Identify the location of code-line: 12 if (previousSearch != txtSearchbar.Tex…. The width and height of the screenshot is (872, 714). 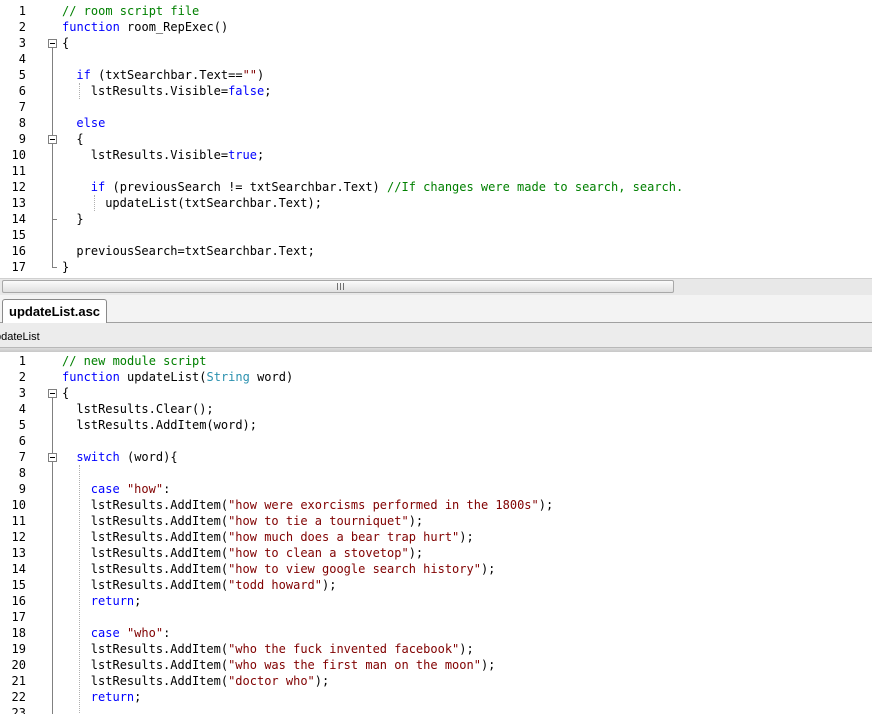
(436, 187).